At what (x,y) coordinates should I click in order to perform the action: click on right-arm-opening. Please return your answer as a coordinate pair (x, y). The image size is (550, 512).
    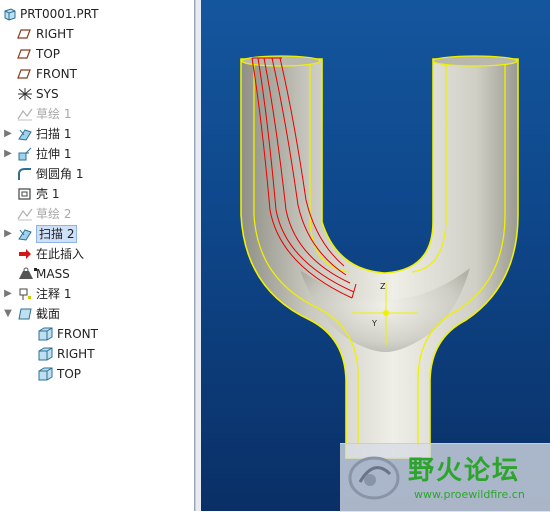
    Looking at the image, I should click on (475, 61).